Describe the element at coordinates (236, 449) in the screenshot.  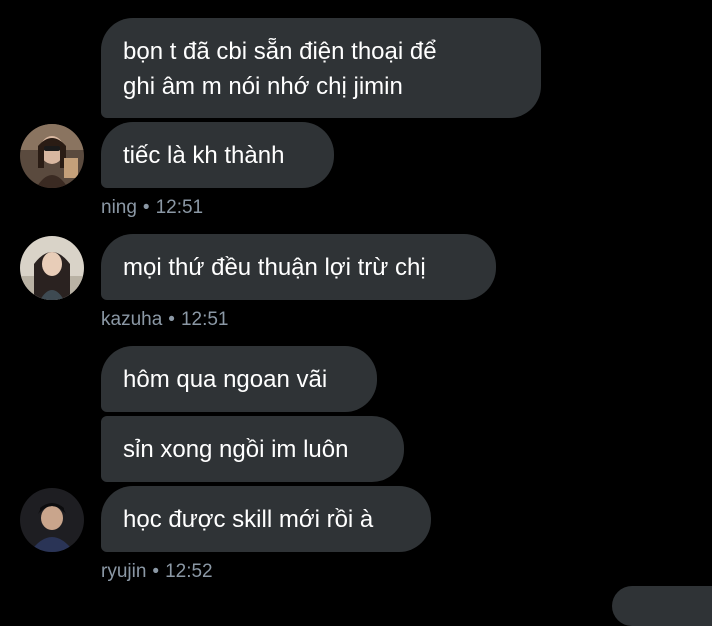
I see `message-text: sỉn xong ngồi im luôn` at that location.